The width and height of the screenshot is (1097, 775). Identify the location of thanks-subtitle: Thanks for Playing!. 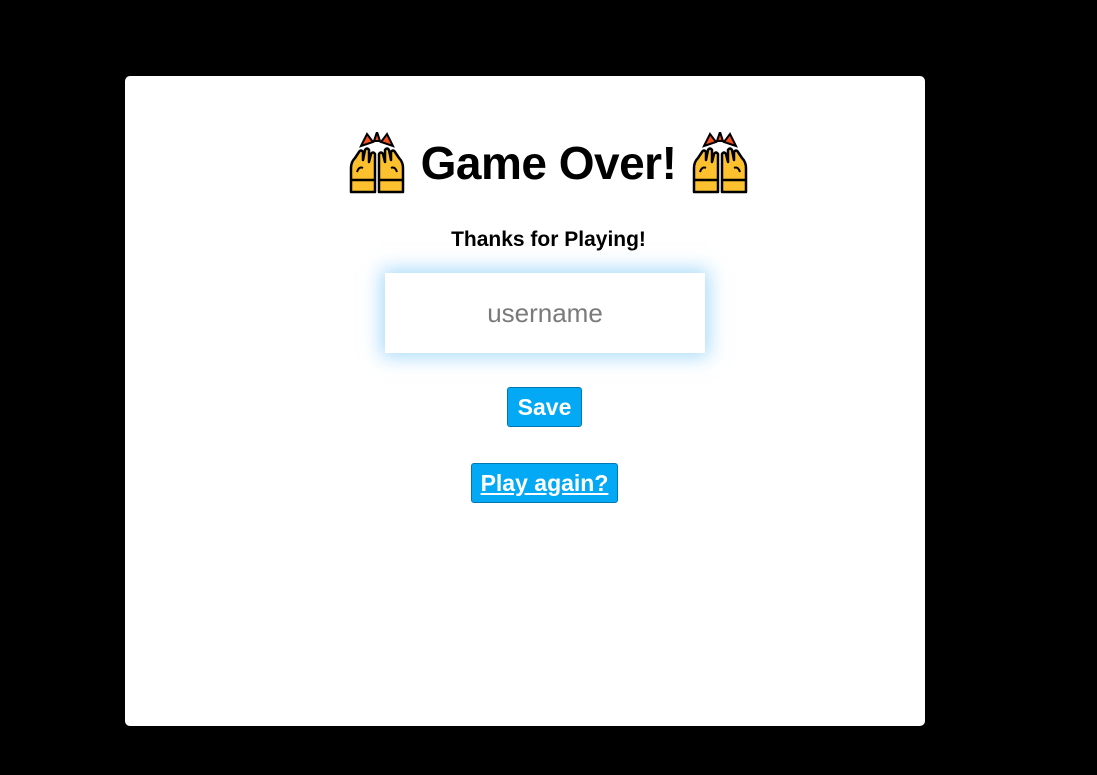
(548, 239).